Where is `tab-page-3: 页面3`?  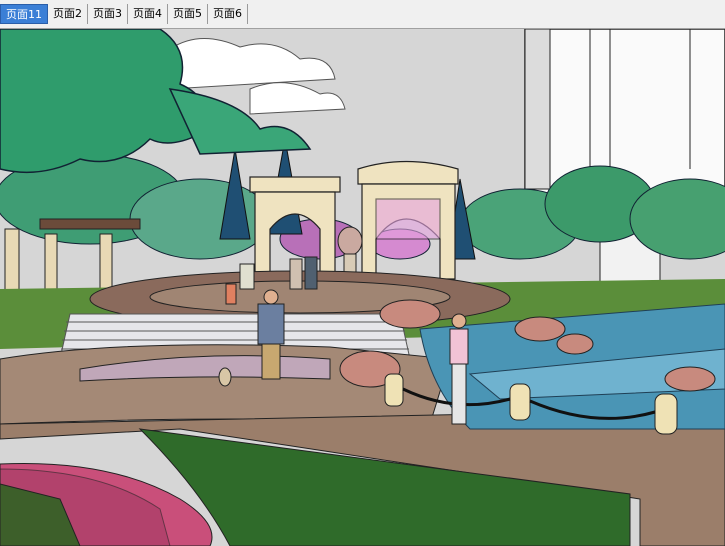 tab-page-3: 页面3 is located at coordinates (108, 14).